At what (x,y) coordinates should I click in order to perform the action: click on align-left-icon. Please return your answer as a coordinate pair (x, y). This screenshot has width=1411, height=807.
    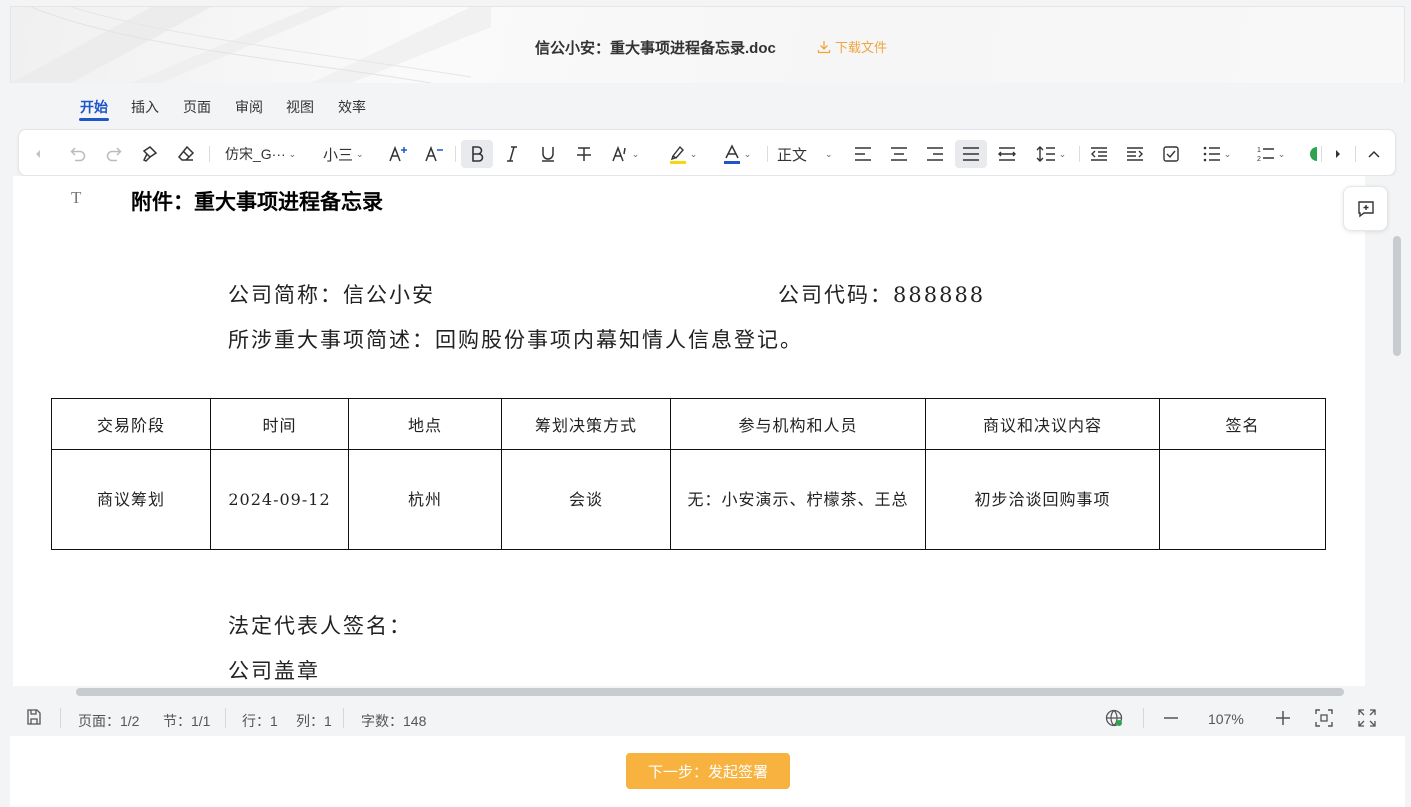
    Looking at the image, I should click on (863, 154).